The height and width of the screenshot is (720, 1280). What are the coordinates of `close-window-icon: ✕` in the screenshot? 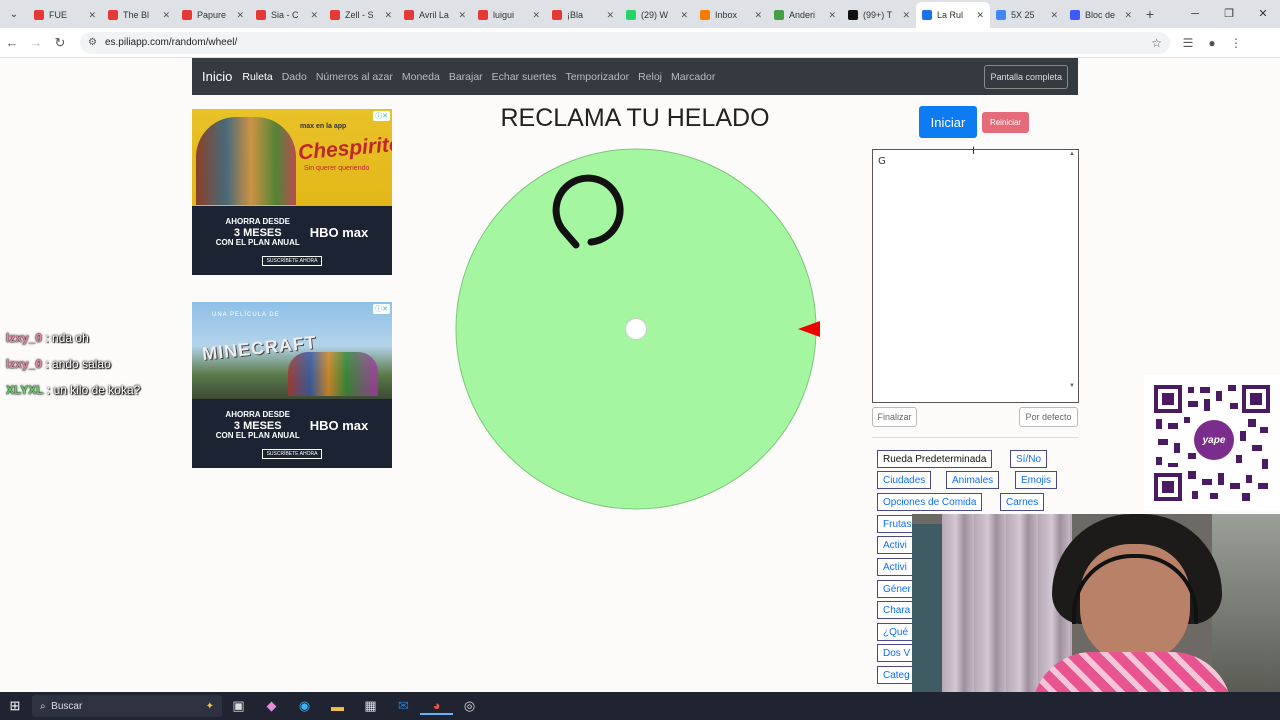 It's located at (1263, 14).